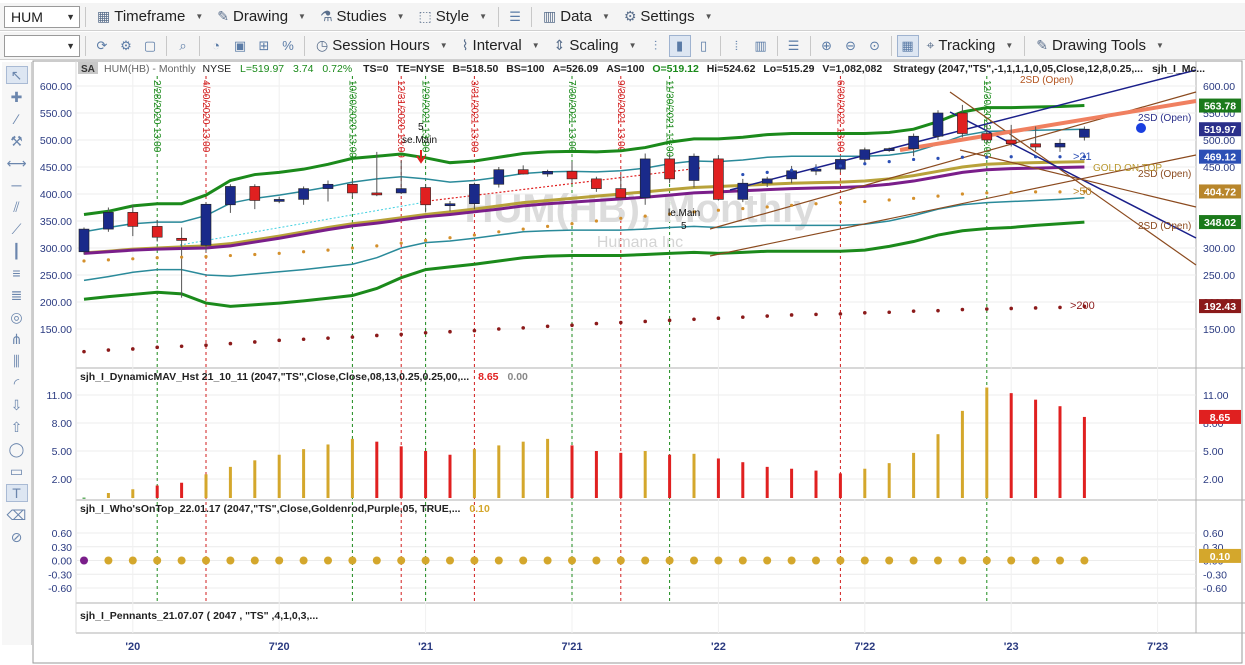  What do you see at coordinates (279, 647) in the screenshot?
I see `time-tick: 7'20` at bounding box center [279, 647].